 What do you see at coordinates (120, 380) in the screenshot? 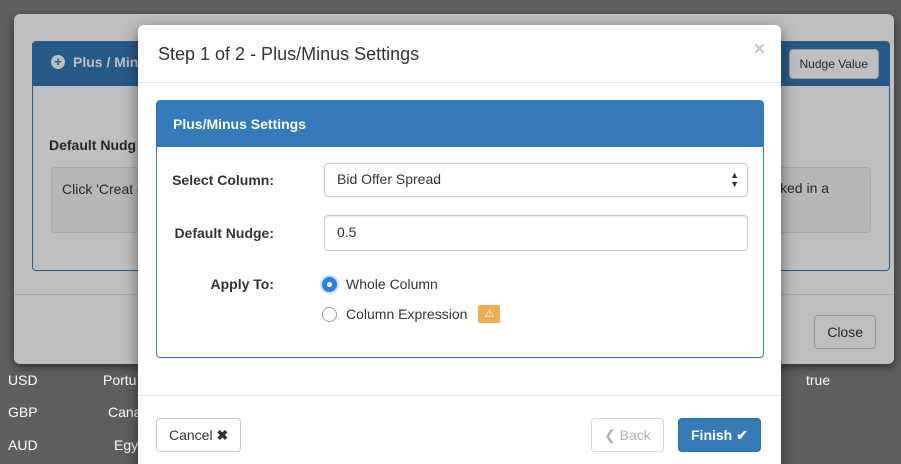
I see `grid-cell-country: Portu` at bounding box center [120, 380].